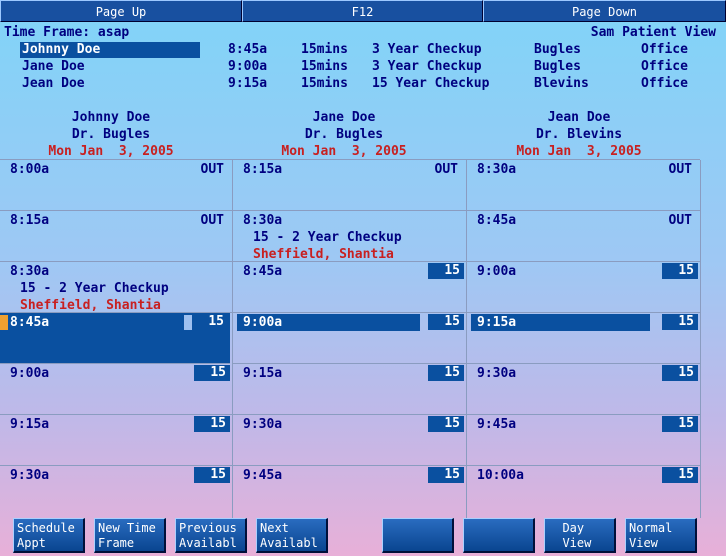  What do you see at coordinates (362, 11) in the screenshot?
I see `f12-button: F12` at bounding box center [362, 11].